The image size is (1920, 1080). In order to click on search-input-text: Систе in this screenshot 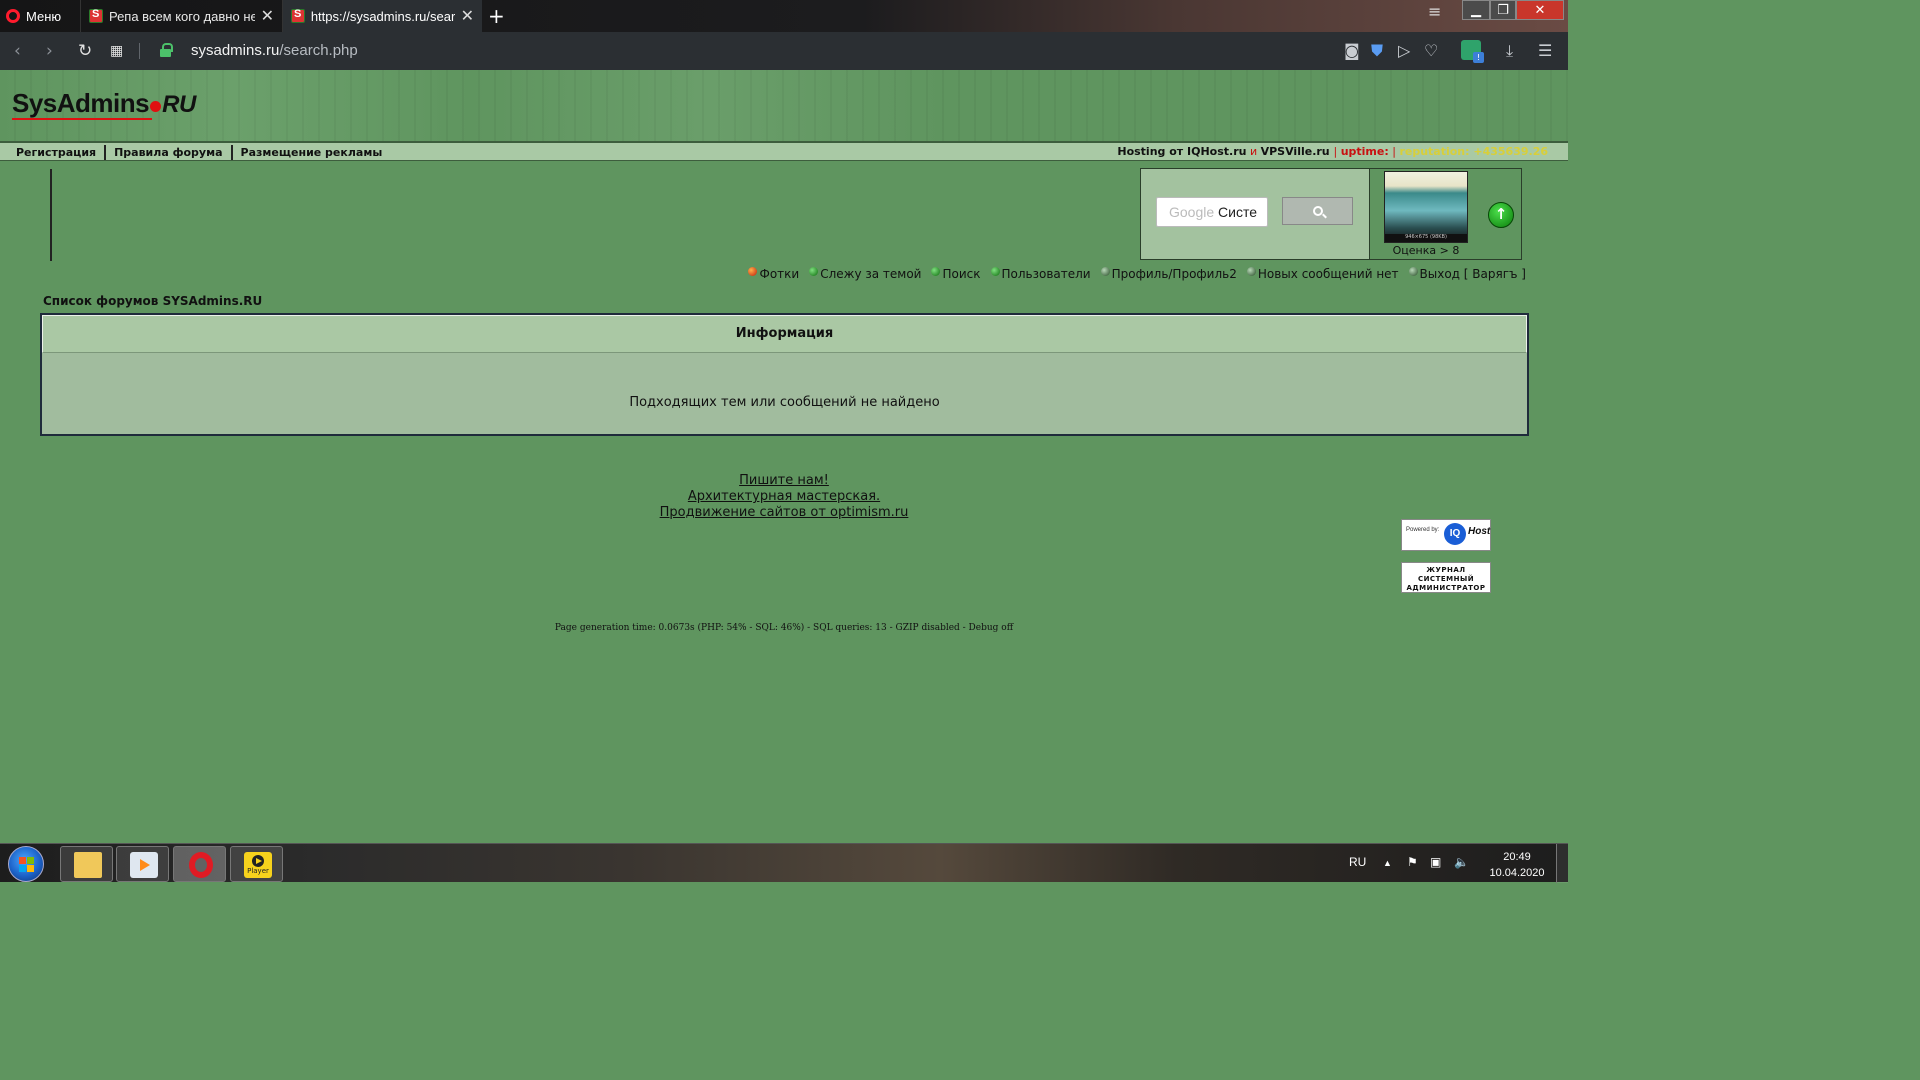, I will do `click(1238, 212)`.